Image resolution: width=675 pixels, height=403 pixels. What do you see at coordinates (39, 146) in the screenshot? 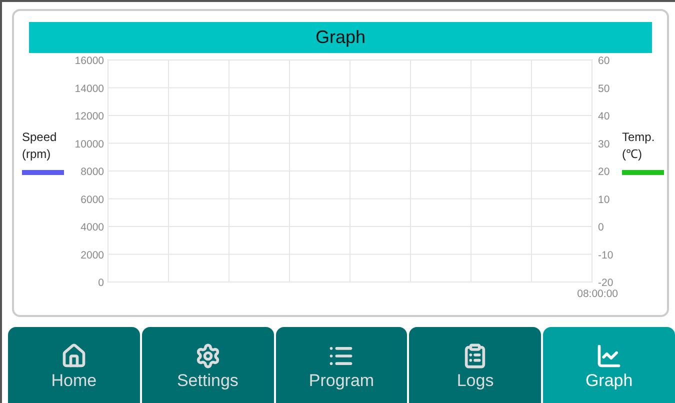
I see `speed-axis-label: Speed (rpm)` at bounding box center [39, 146].